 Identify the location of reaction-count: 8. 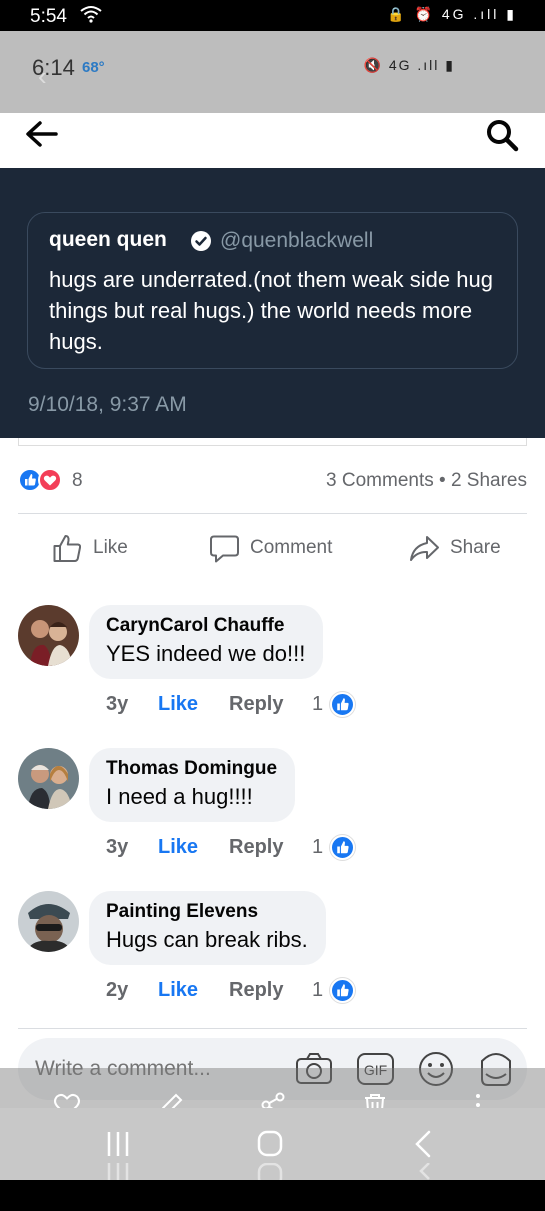
(77, 480).